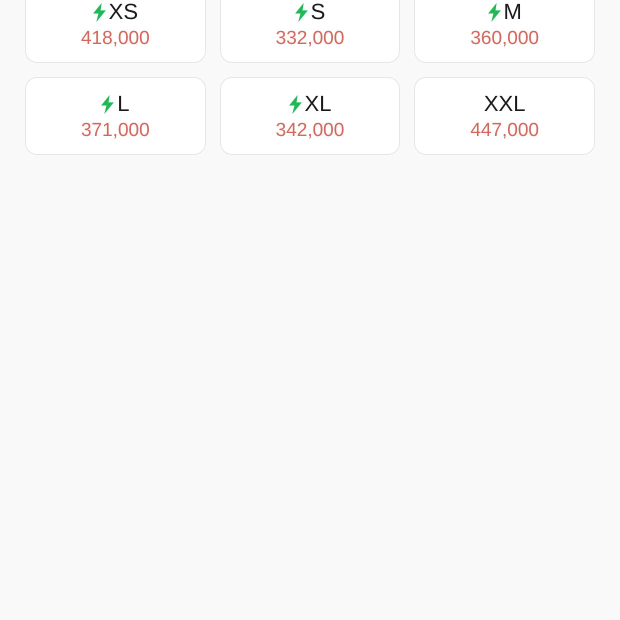 This screenshot has width=620, height=620. What do you see at coordinates (123, 104) in the screenshot?
I see `size-label: L` at bounding box center [123, 104].